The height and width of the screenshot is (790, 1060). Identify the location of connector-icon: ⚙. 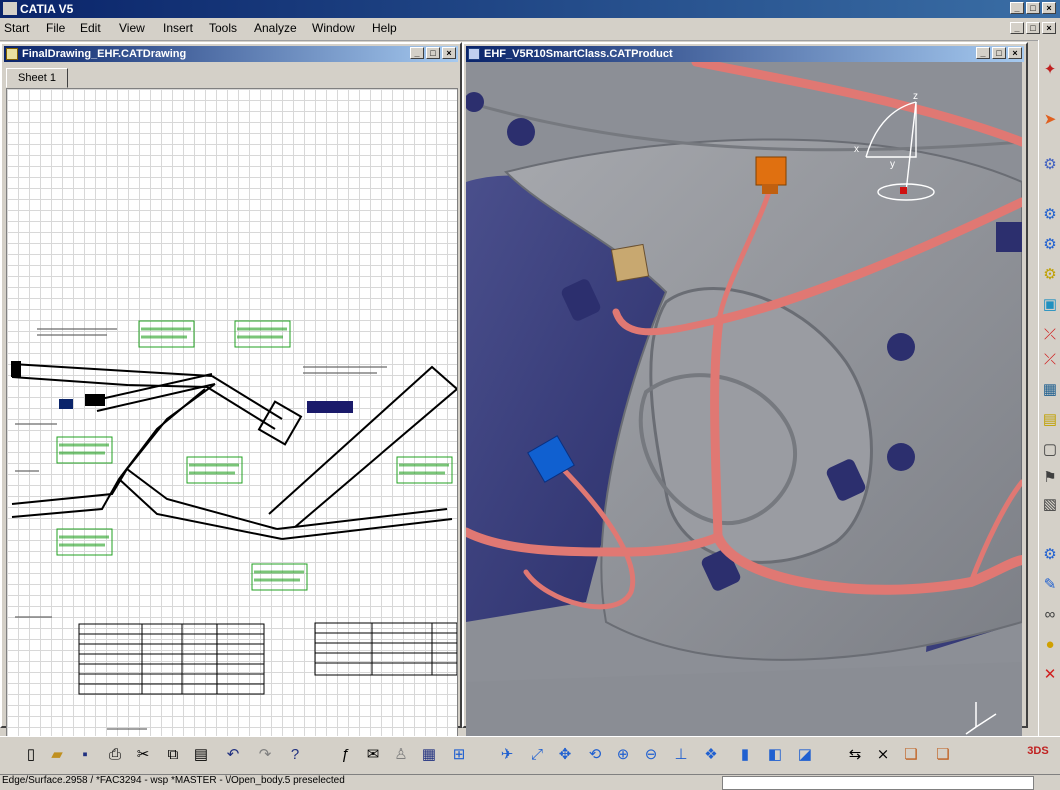
(1049, 275).